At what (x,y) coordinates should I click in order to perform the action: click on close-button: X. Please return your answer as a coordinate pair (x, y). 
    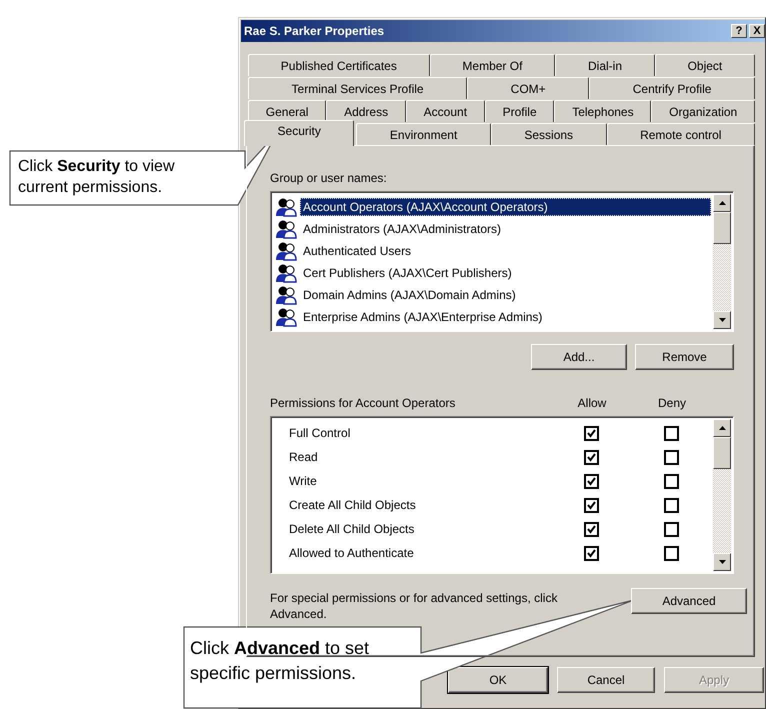
    Looking at the image, I should click on (757, 31).